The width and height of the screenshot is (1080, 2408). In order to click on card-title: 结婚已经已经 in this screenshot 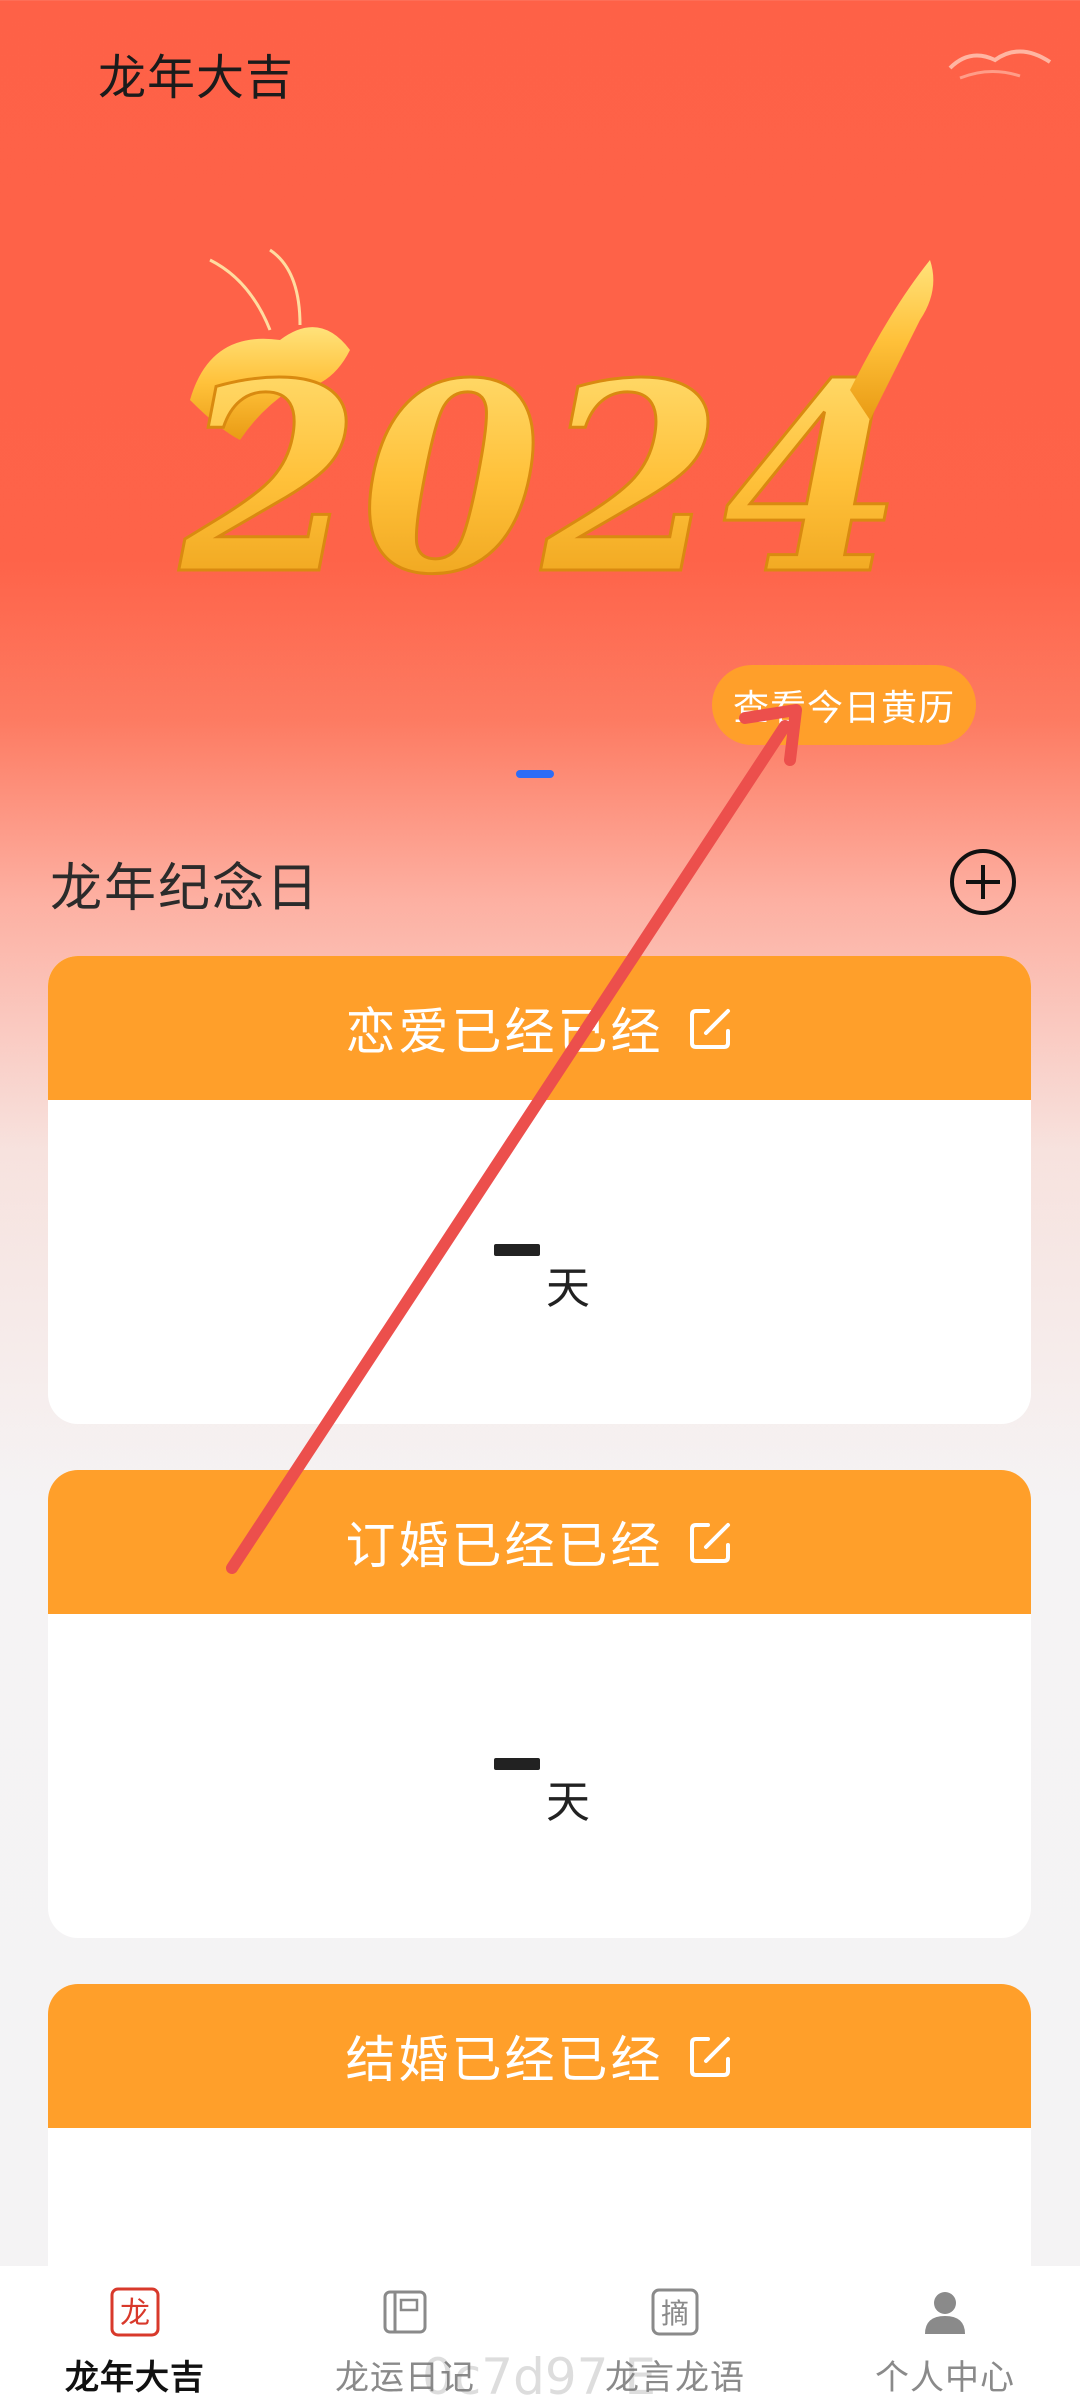, I will do `click(504, 2060)`.